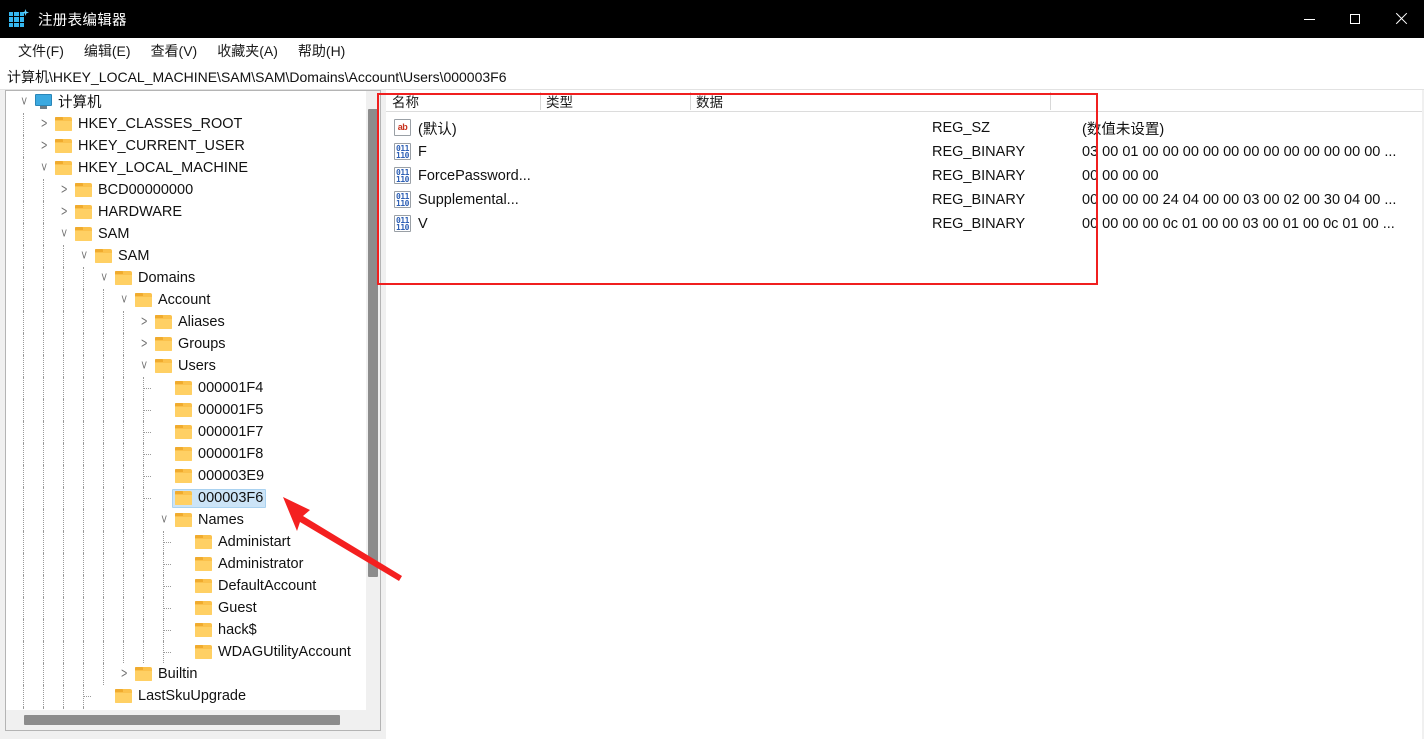 This screenshot has width=1424, height=739. I want to click on tree-item-label-wrap: Administrator, so click(249, 564).